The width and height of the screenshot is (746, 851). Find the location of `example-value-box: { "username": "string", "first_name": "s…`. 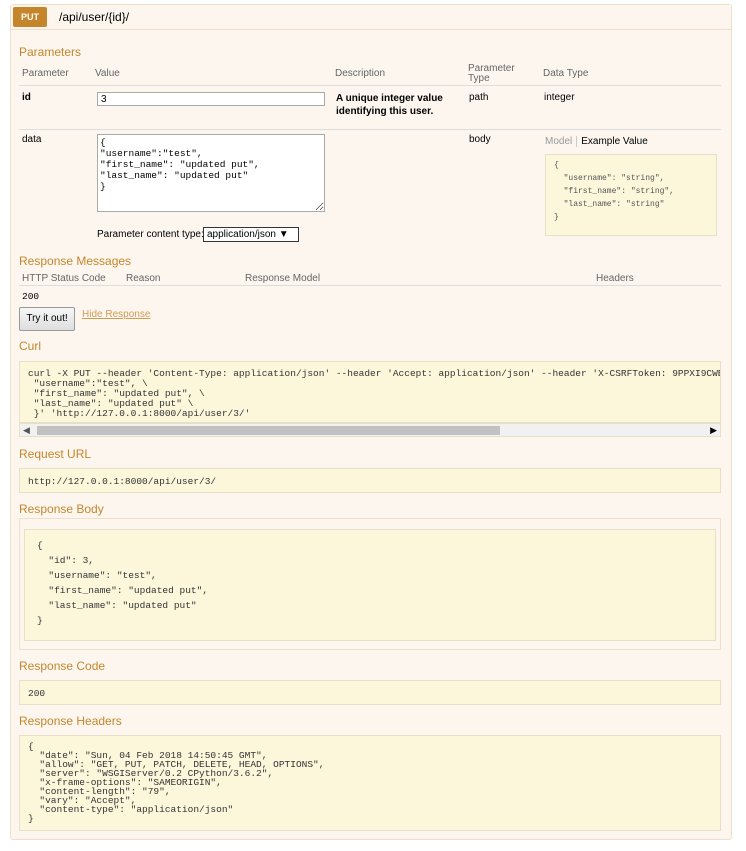

example-value-box: { "username": "string", "first_name": "s… is located at coordinates (631, 195).